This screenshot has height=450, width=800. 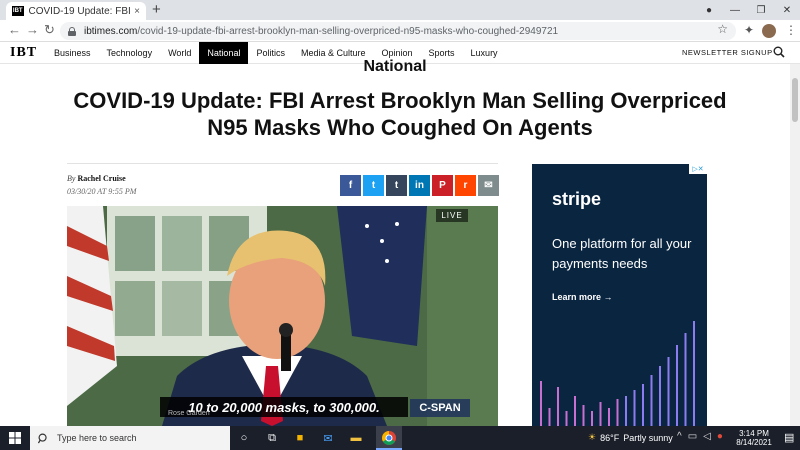 What do you see at coordinates (754, 433) in the screenshot?
I see `clock-time: 3:14 PM` at bounding box center [754, 433].